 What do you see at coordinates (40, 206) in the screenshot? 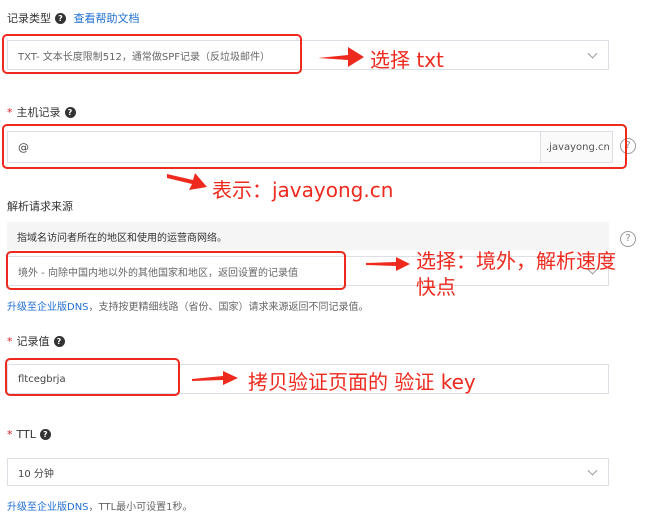
I see `request-source-label: 解析请求来源` at bounding box center [40, 206].